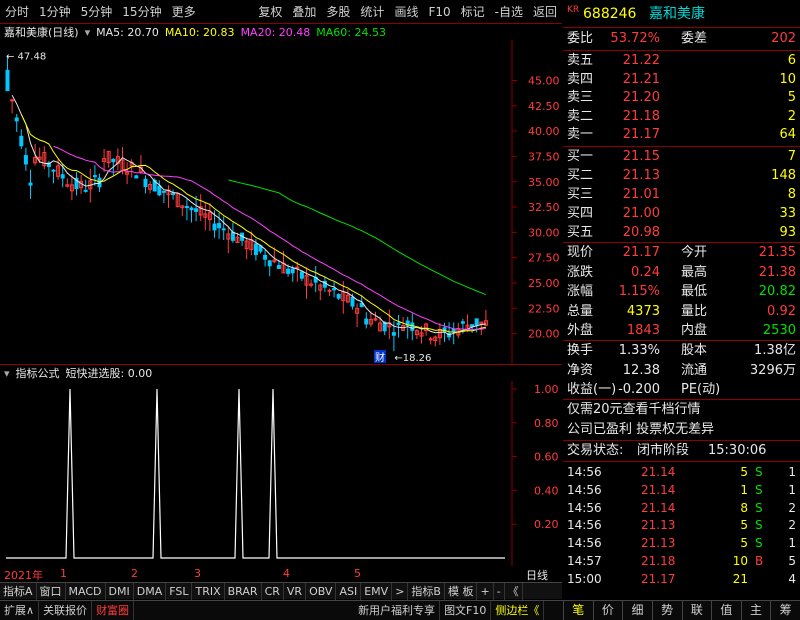  What do you see at coordinates (681, 80) in the screenshot?
I see `quote-row: 卖四 21.21 10` at bounding box center [681, 80].